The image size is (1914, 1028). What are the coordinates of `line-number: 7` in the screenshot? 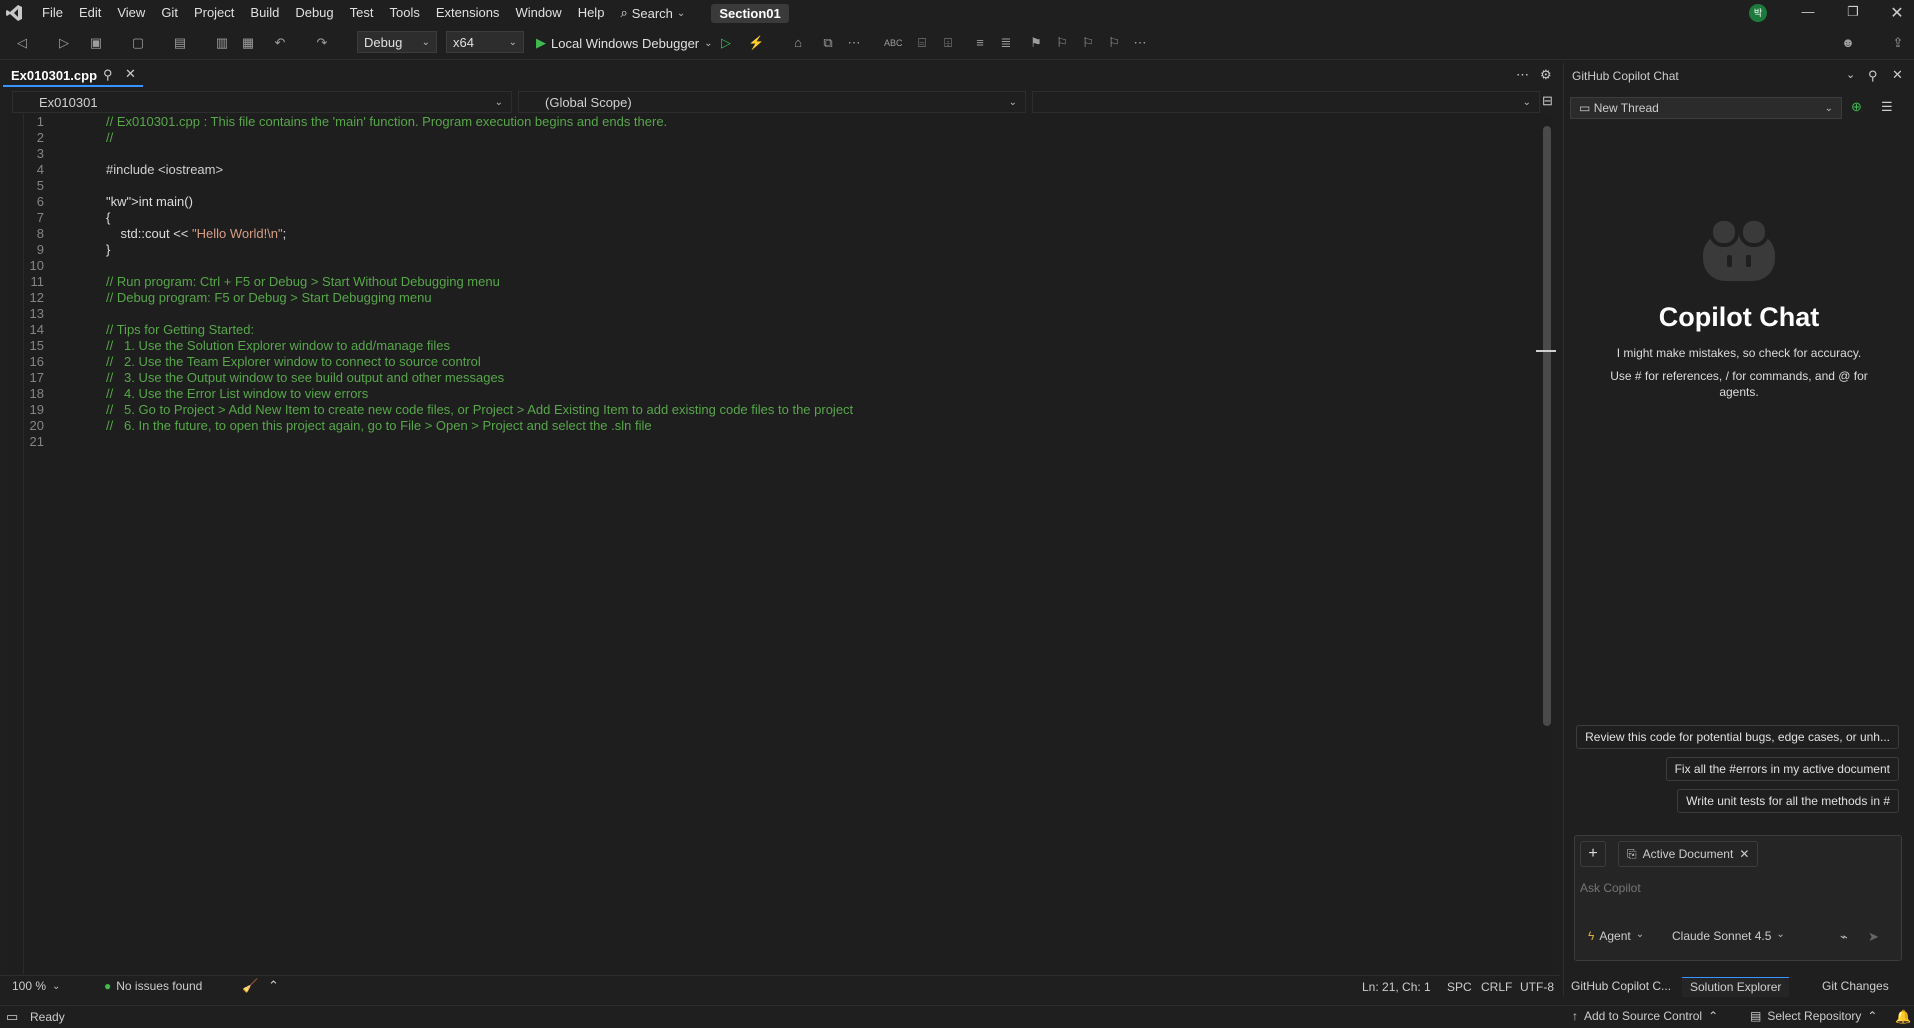 It's located at (40, 217).